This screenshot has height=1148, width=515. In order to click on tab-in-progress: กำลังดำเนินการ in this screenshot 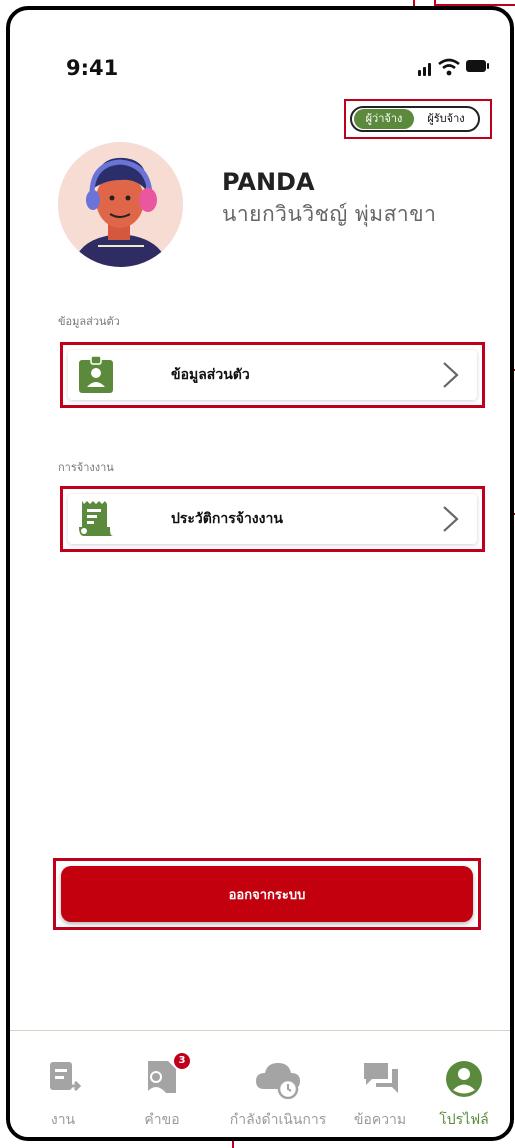, I will do `click(278, 1081)`.